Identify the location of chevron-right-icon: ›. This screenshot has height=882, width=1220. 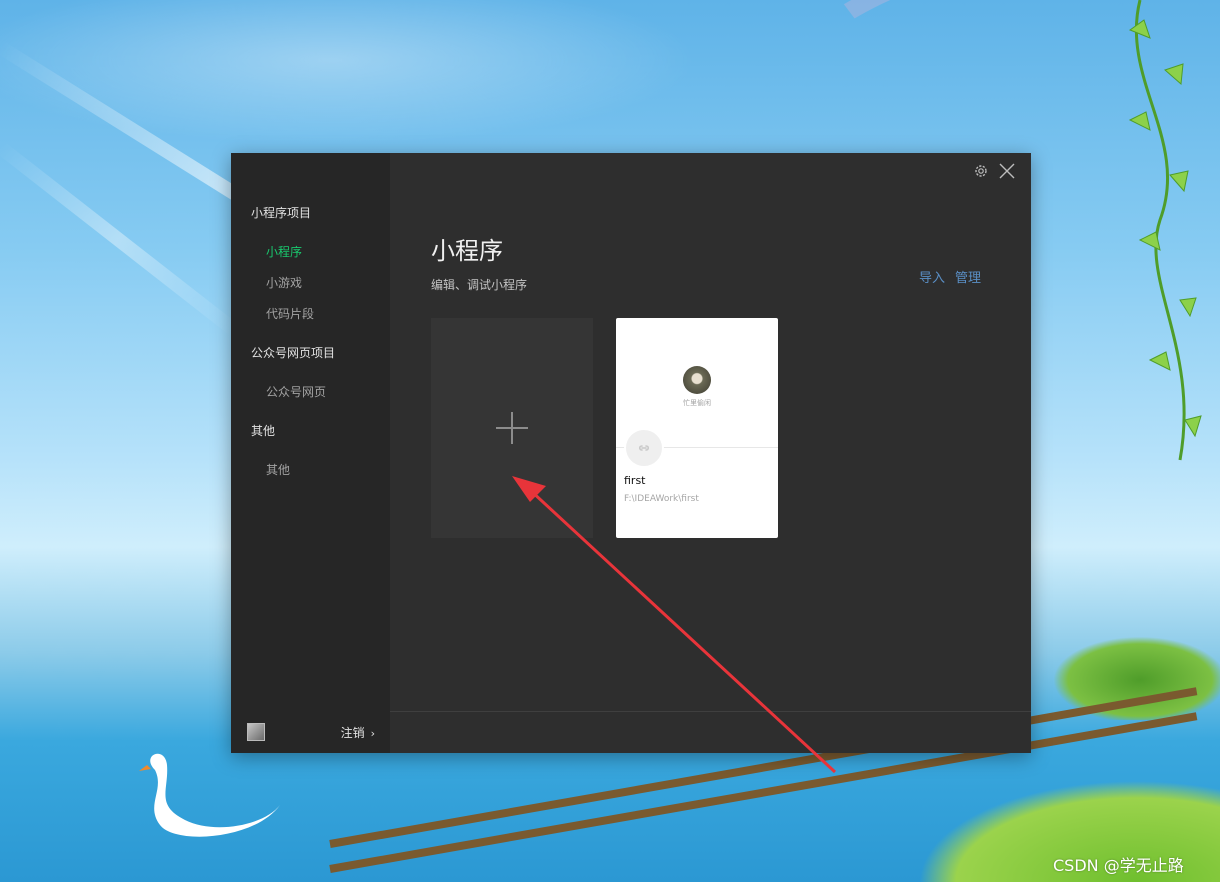
(372, 733).